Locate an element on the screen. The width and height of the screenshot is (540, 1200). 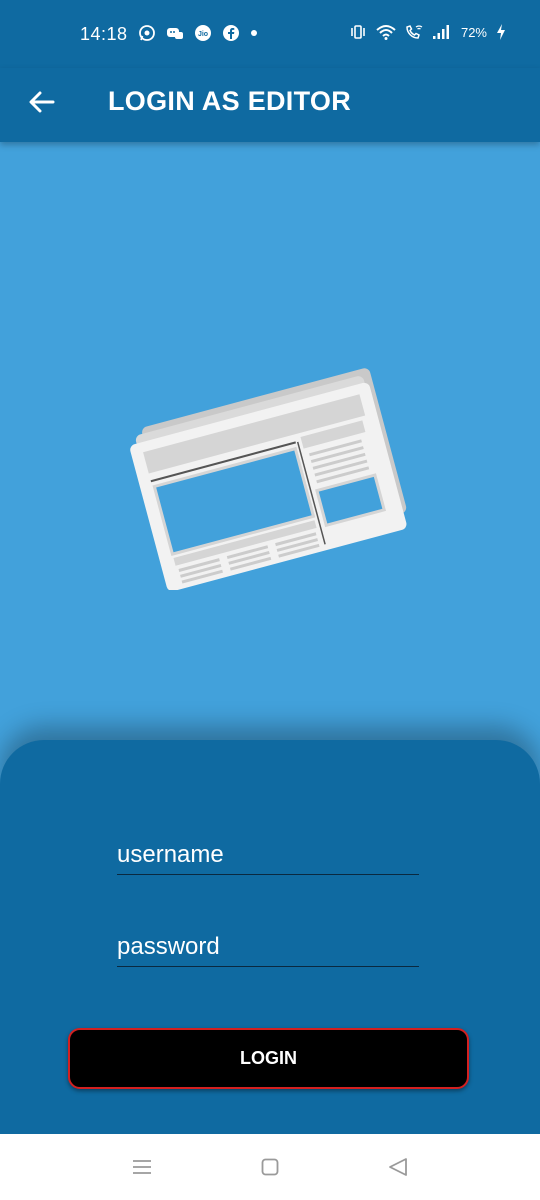
messenger-icon is located at coordinates (175, 33).